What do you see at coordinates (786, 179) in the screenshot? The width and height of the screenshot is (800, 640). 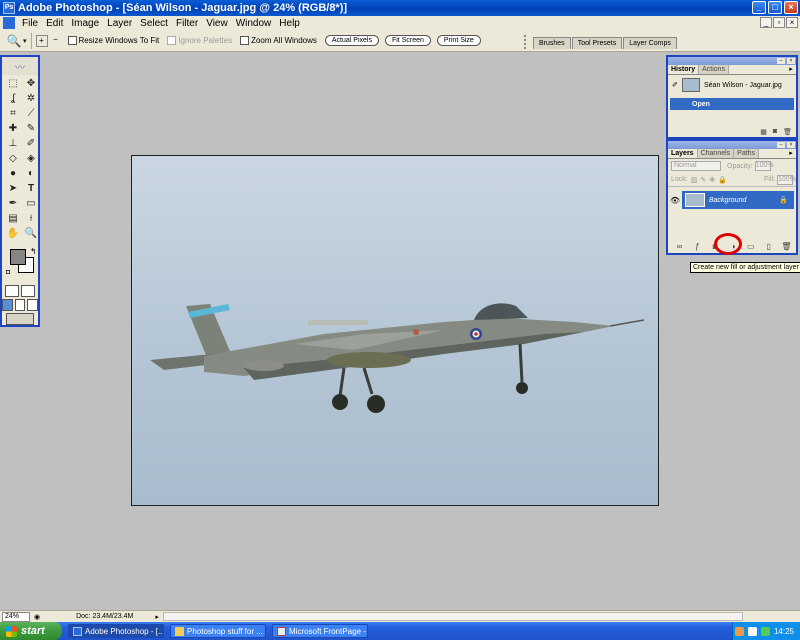 I see `fill-field: 100%` at bounding box center [786, 179].